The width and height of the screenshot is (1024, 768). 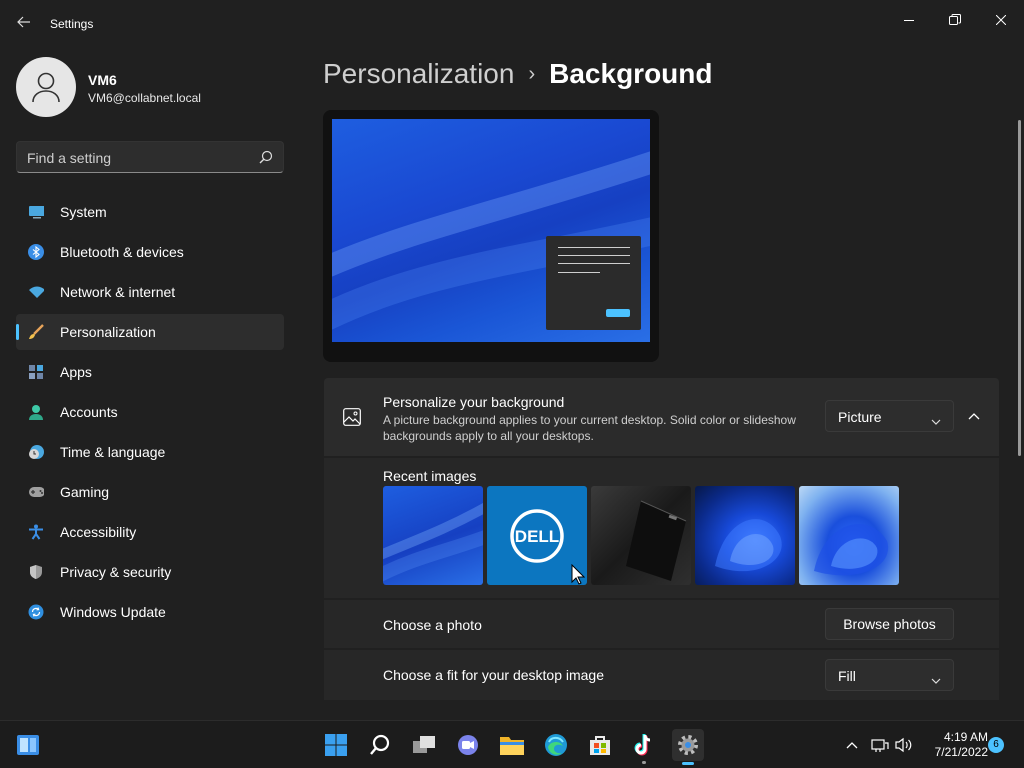 What do you see at coordinates (688, 763) in the screenshot?
I see `active-indicator` at bounding box center [688, 763].